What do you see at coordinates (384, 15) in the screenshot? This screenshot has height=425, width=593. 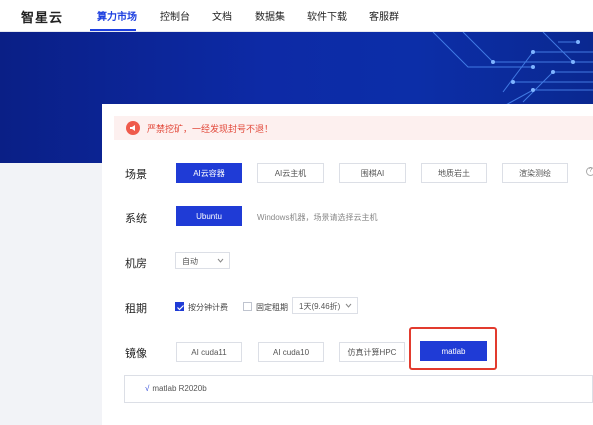 I see `nav-item-support-group: 客服群` at bounding box center [384, 15].